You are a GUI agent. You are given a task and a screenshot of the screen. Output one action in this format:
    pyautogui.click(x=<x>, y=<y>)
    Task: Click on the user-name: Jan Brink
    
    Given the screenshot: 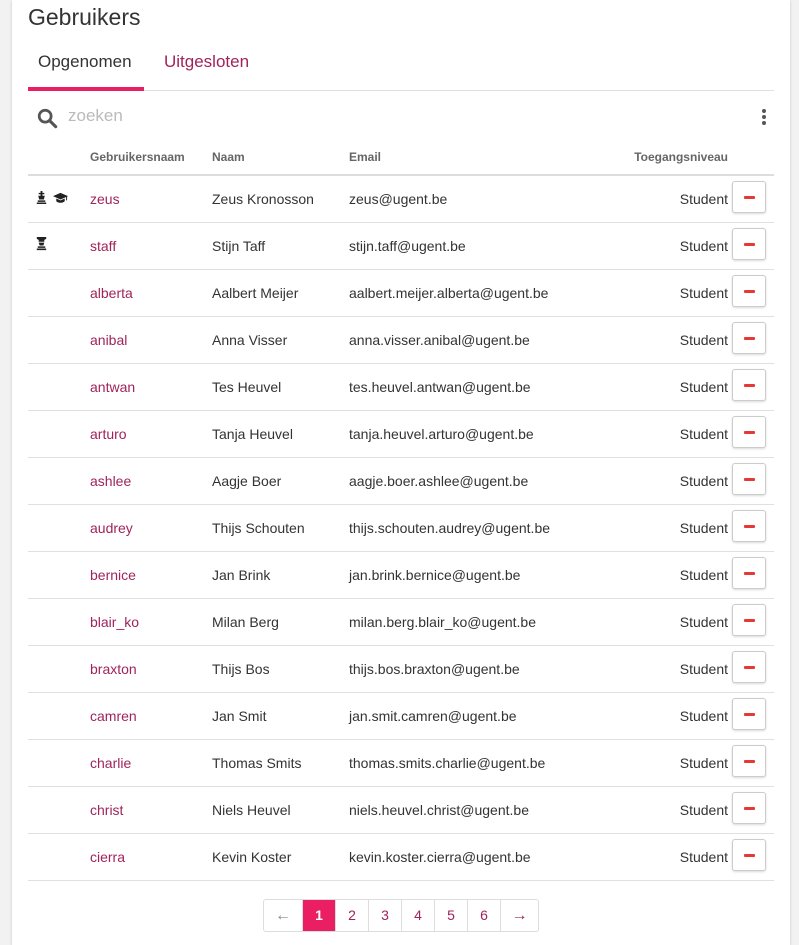 What is the action you would take?
    pyautogui.click(x=280, y=575)
    